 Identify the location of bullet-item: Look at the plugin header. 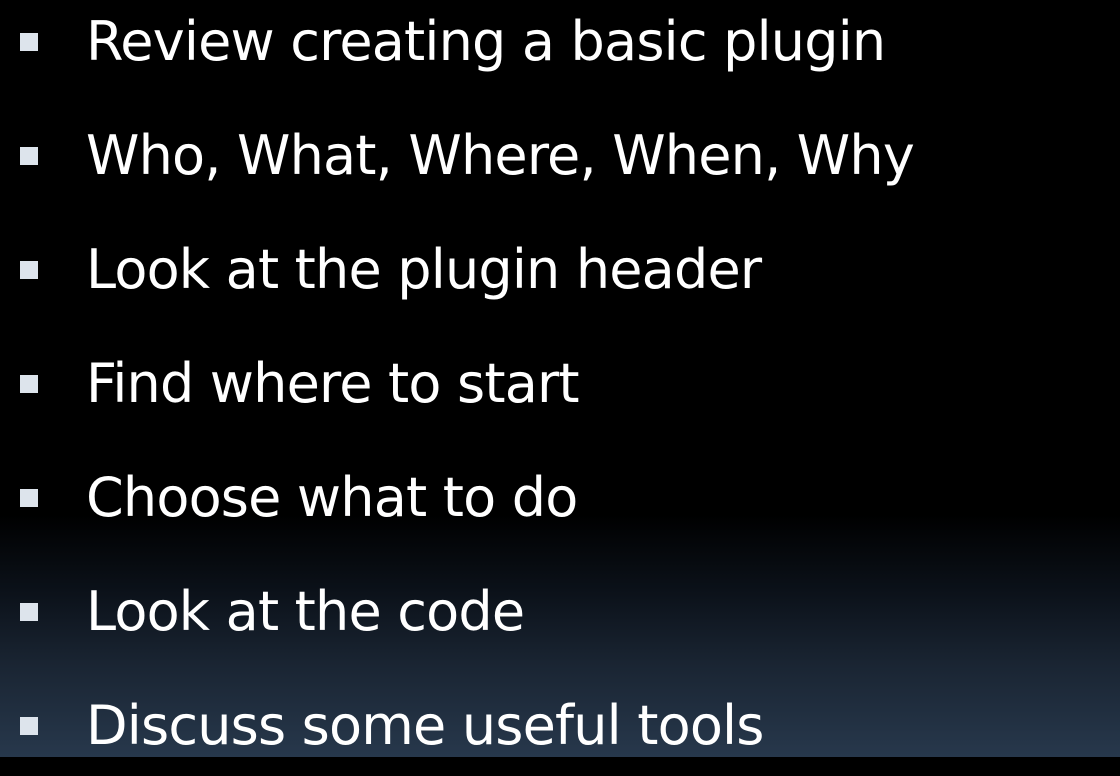
(560, 270).